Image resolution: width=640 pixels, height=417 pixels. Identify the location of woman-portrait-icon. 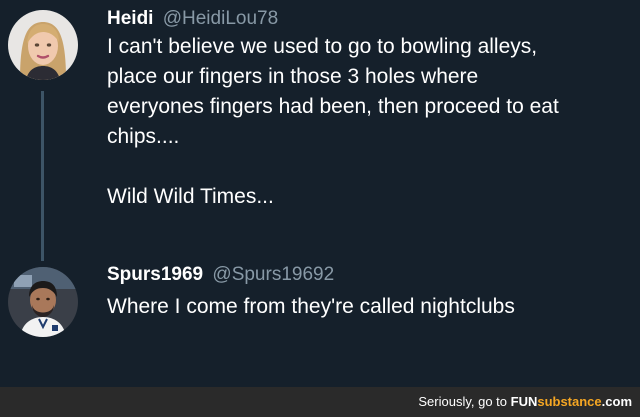
(43, 45).